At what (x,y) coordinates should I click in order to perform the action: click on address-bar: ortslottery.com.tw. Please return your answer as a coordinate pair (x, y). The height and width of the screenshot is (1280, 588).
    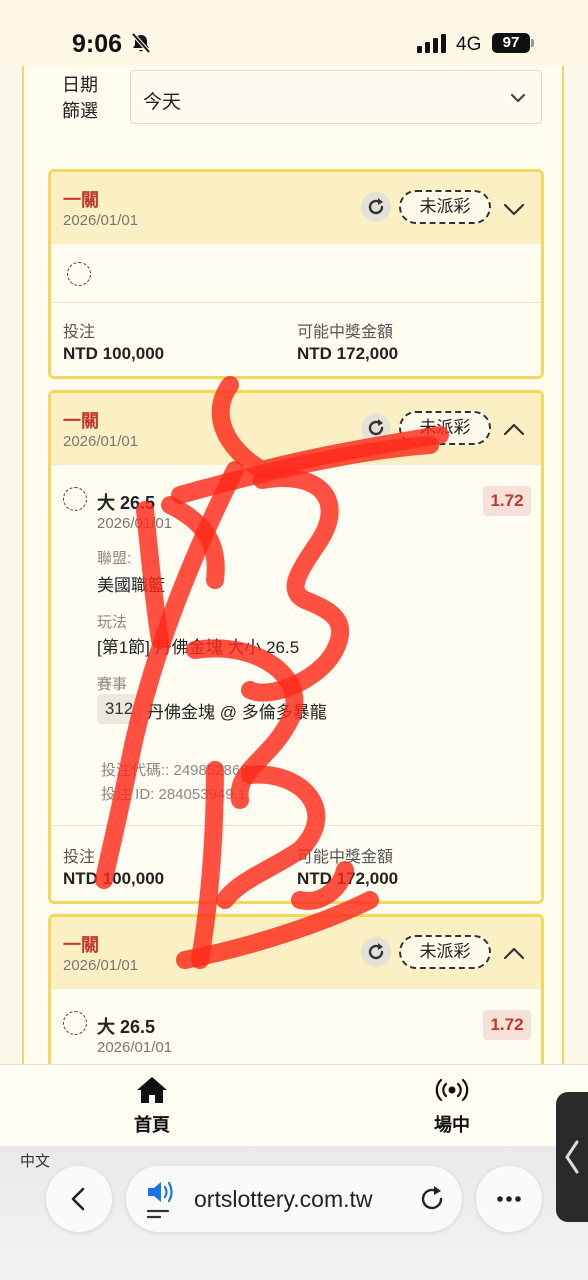
    Looking at the image, I should click on (294, 1199).